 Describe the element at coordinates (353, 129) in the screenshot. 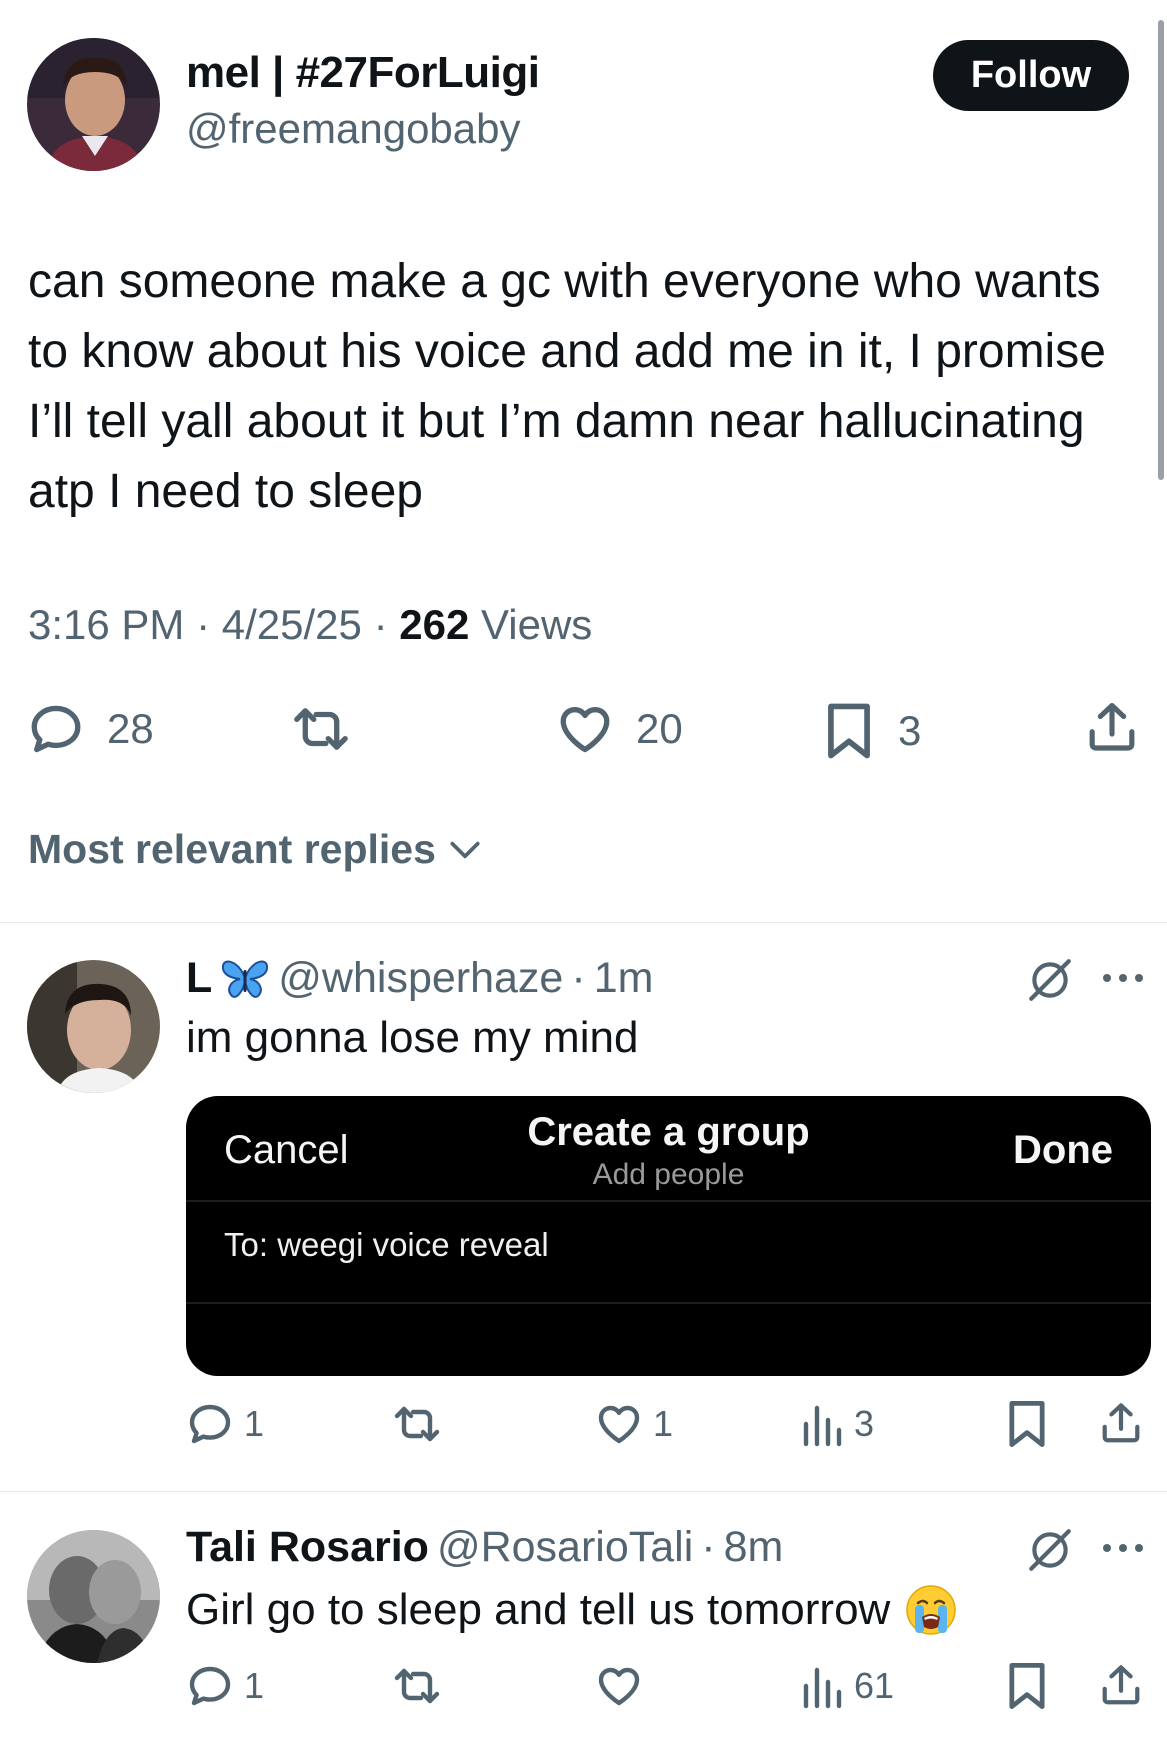

I see `author-handle: @freemangobaby` at that location.